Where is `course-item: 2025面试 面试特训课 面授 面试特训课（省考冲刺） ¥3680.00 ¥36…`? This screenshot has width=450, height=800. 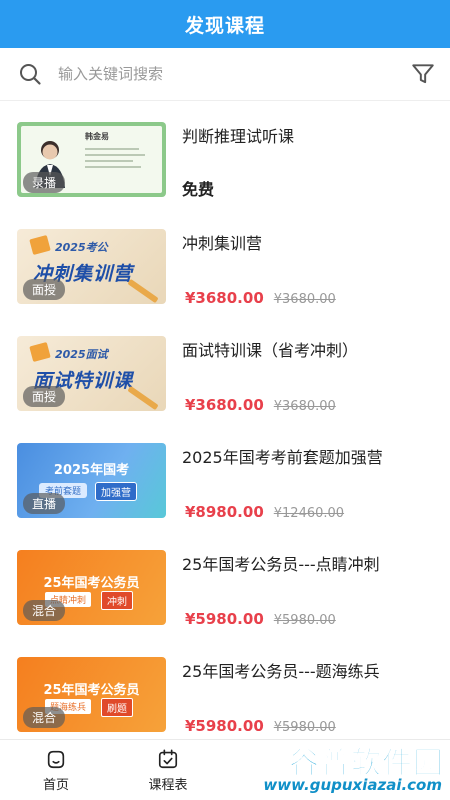 course-item: 2025面试 面试特训课 面授 面试特训课（省考冲刺） ¥3680.00 ¥36… is located at coordinates (225, 368).